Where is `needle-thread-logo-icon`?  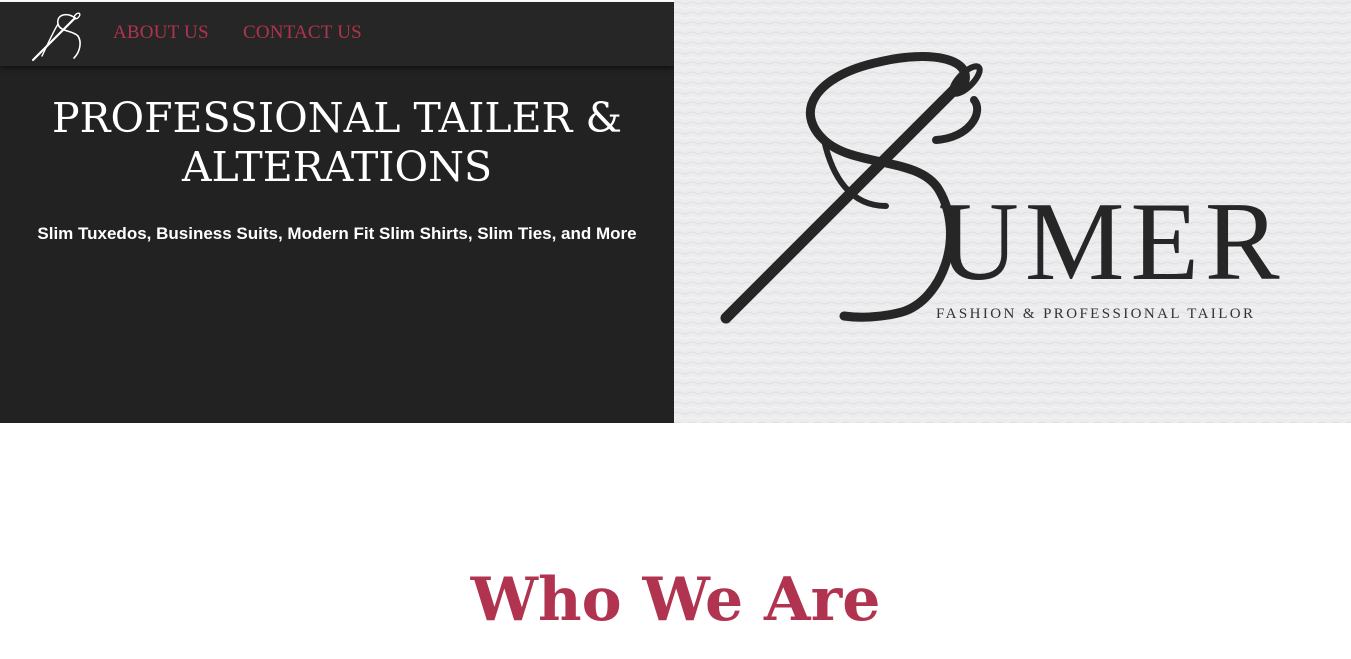
needle-thread-logo-icon is located at coordinates (56, 36).